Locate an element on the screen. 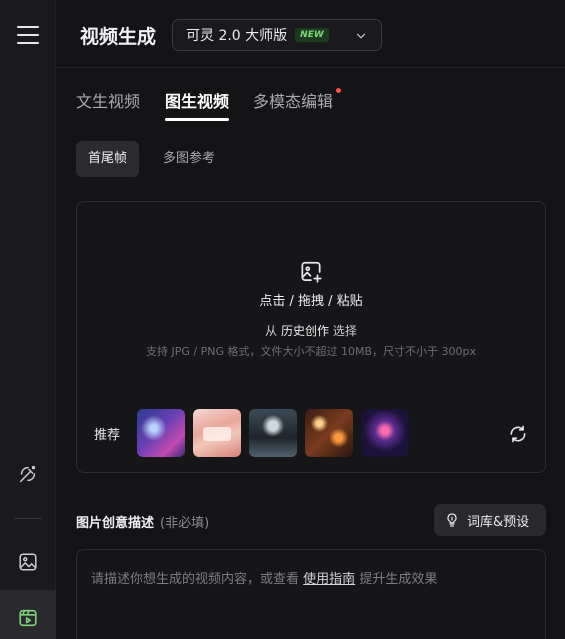 The image size is (565, 639). rail-divider is located at coordinates (28, 518).